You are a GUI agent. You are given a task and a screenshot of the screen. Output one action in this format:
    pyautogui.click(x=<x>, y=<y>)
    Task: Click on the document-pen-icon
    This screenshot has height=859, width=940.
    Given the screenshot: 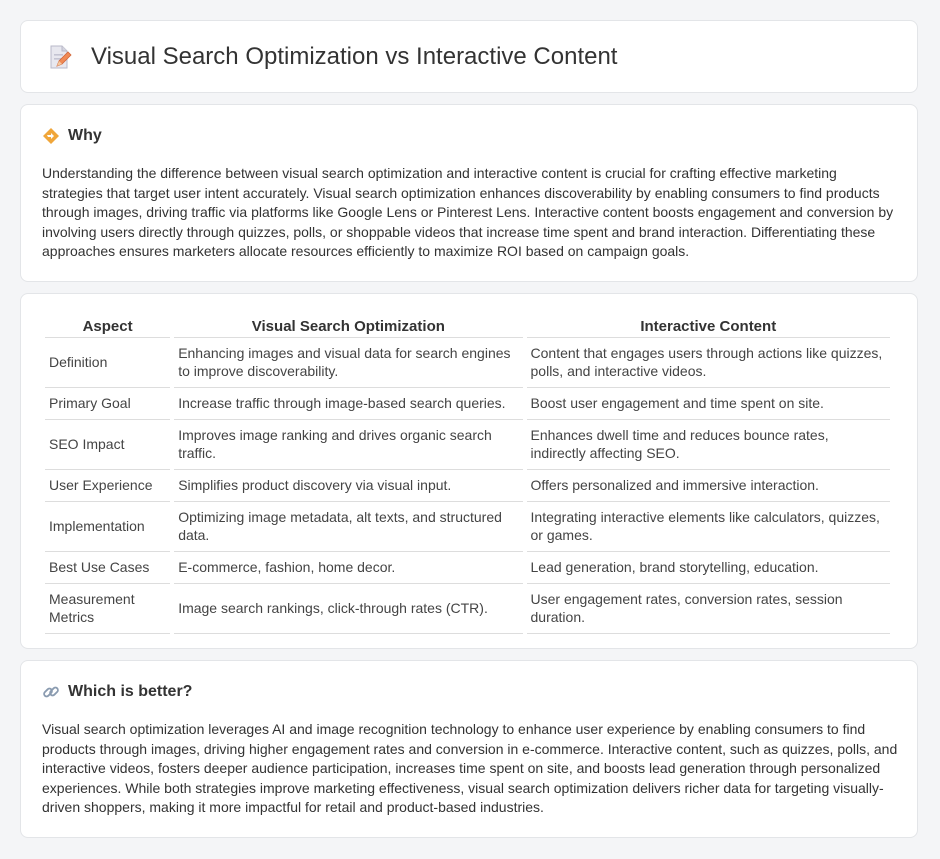 What is the action you would take?
    pyautogui.click(x=59, y=57)
    